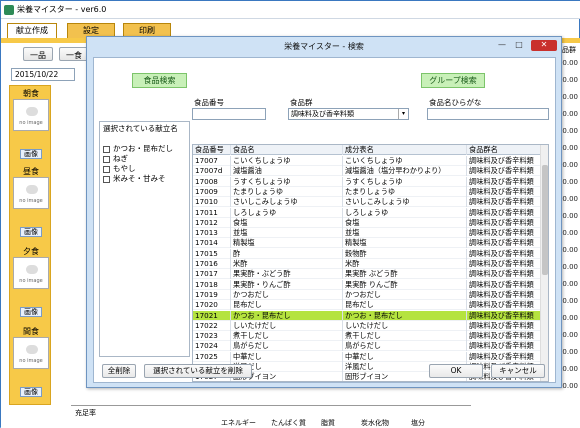 The height and width of the screenshot is (428, 580). I want to click on single-dish-button: 一品, so click(38, 54).